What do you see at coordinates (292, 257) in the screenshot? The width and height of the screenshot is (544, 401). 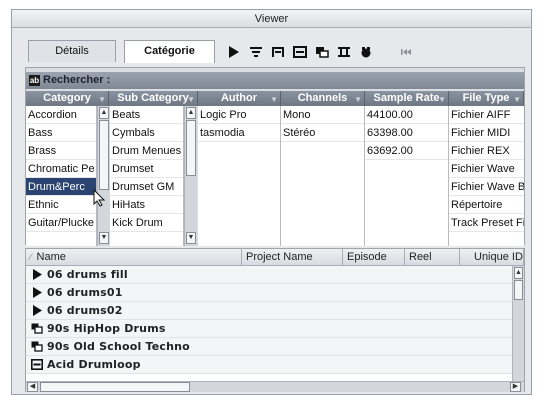 I see `column-header-project-name: Project Name` at bounding box center [292, 257].